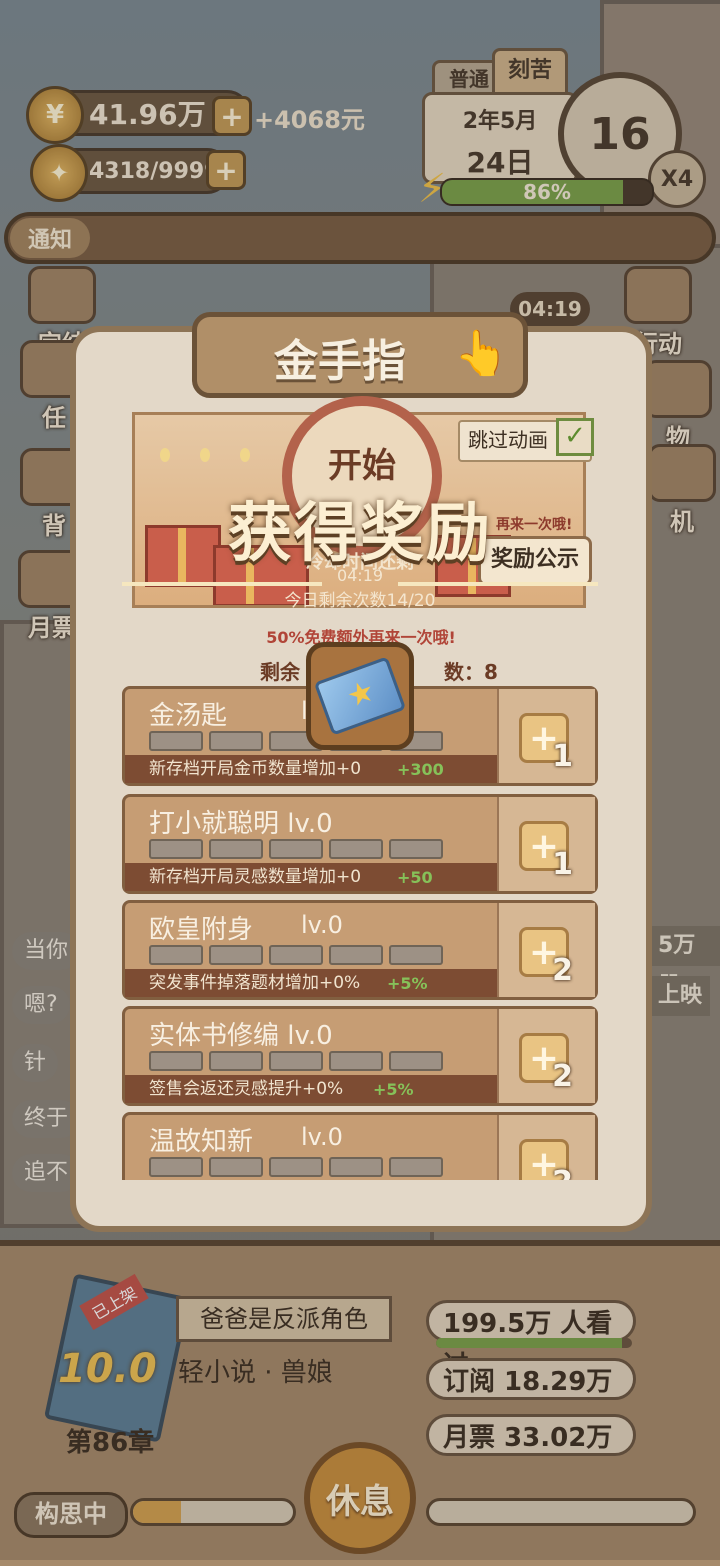  I want to click on reward-divider-left, so click(222, 584).